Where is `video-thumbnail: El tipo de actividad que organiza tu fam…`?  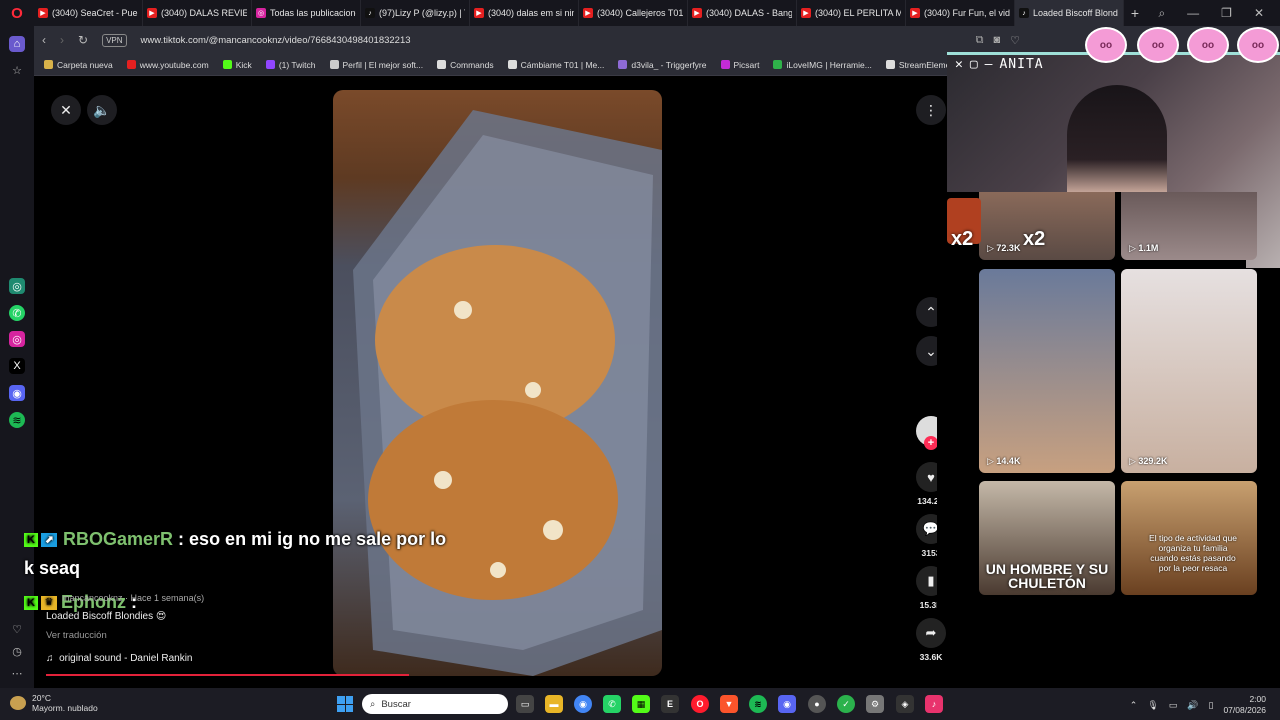 video-thumbnail: El tipo de actividad que organiza tu fam… is located at coordinates (1189, 538).